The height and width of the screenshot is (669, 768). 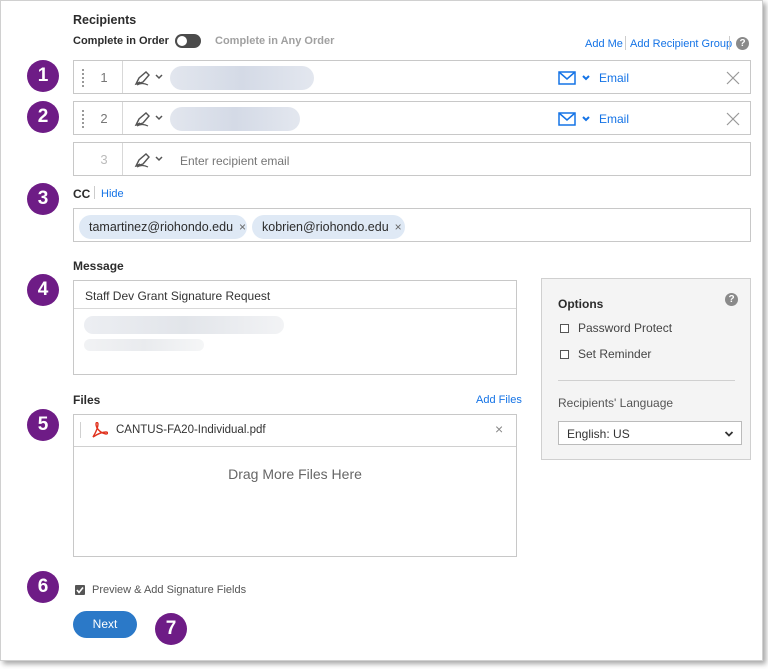 What do you see at coordinates (598, 434) in the screenshot?
I see `language-value: English: US` at bounding box center [598, 434].